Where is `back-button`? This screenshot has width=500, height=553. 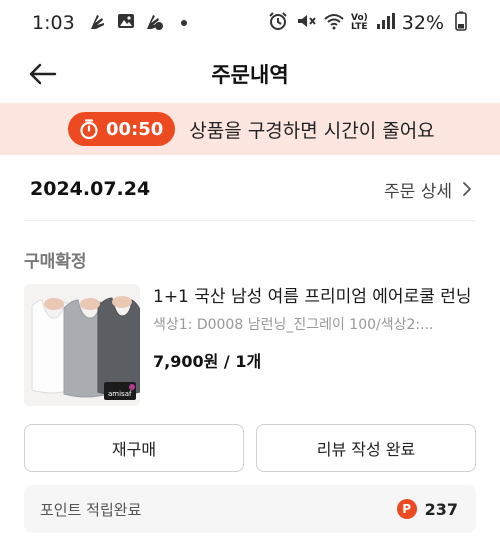
back-button is located at coordinates (42, 74).